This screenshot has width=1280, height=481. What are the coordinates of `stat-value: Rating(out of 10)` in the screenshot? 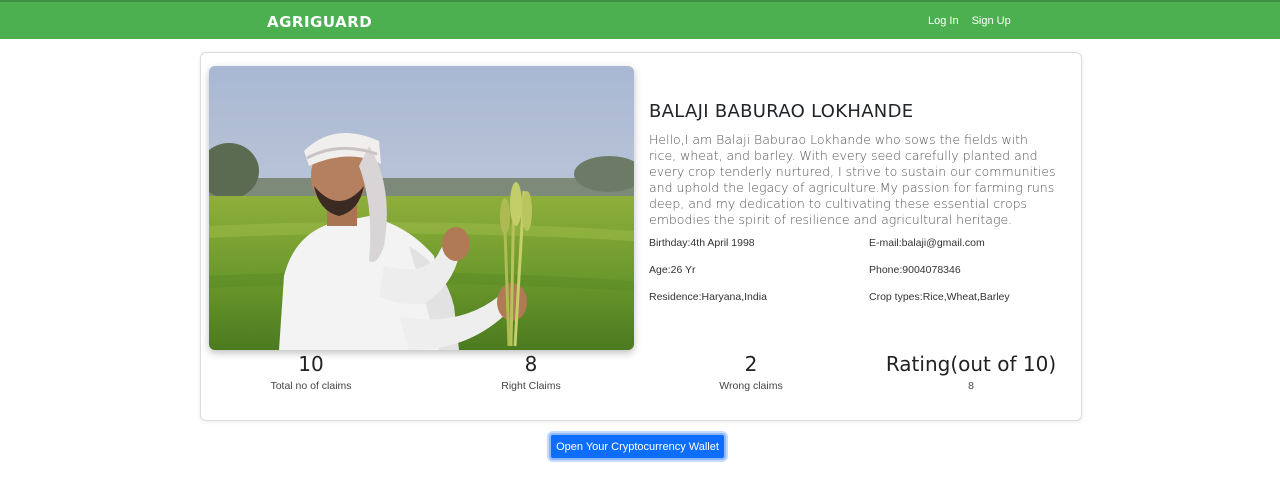 It's located at (971, 364).